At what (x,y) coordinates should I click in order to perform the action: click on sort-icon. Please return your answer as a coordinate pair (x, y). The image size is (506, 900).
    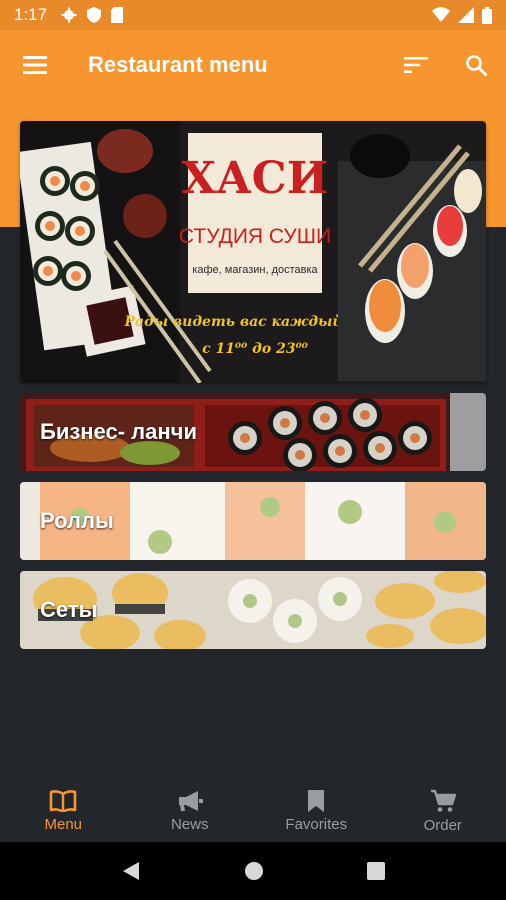
    Looking at the image, I should click on (416, 65).